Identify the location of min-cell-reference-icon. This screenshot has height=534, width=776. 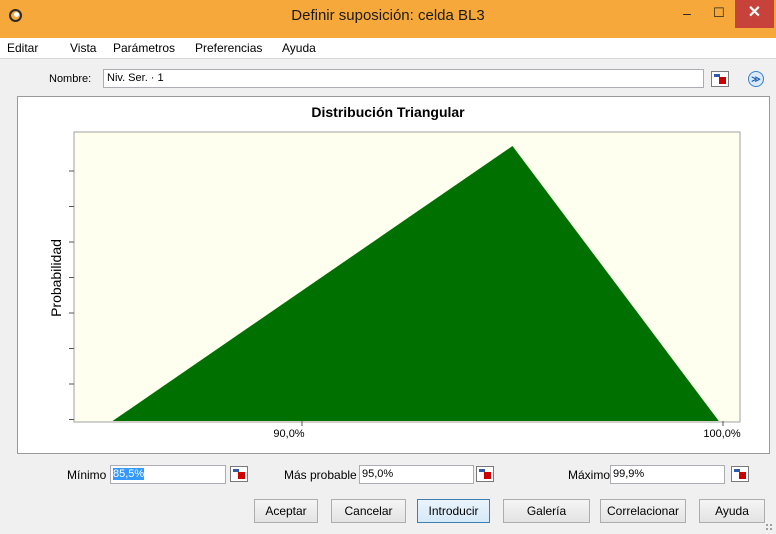
(239, 474).